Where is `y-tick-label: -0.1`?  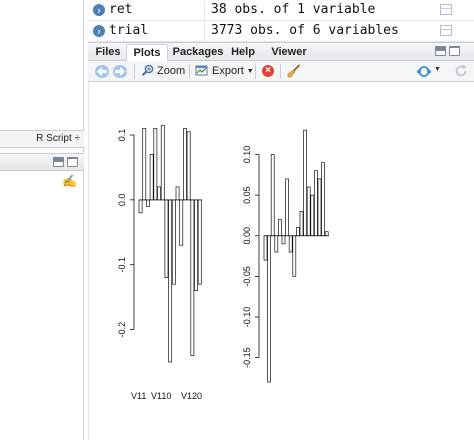
y-tick-label: -0.1 is located at coordinates (122, 265).